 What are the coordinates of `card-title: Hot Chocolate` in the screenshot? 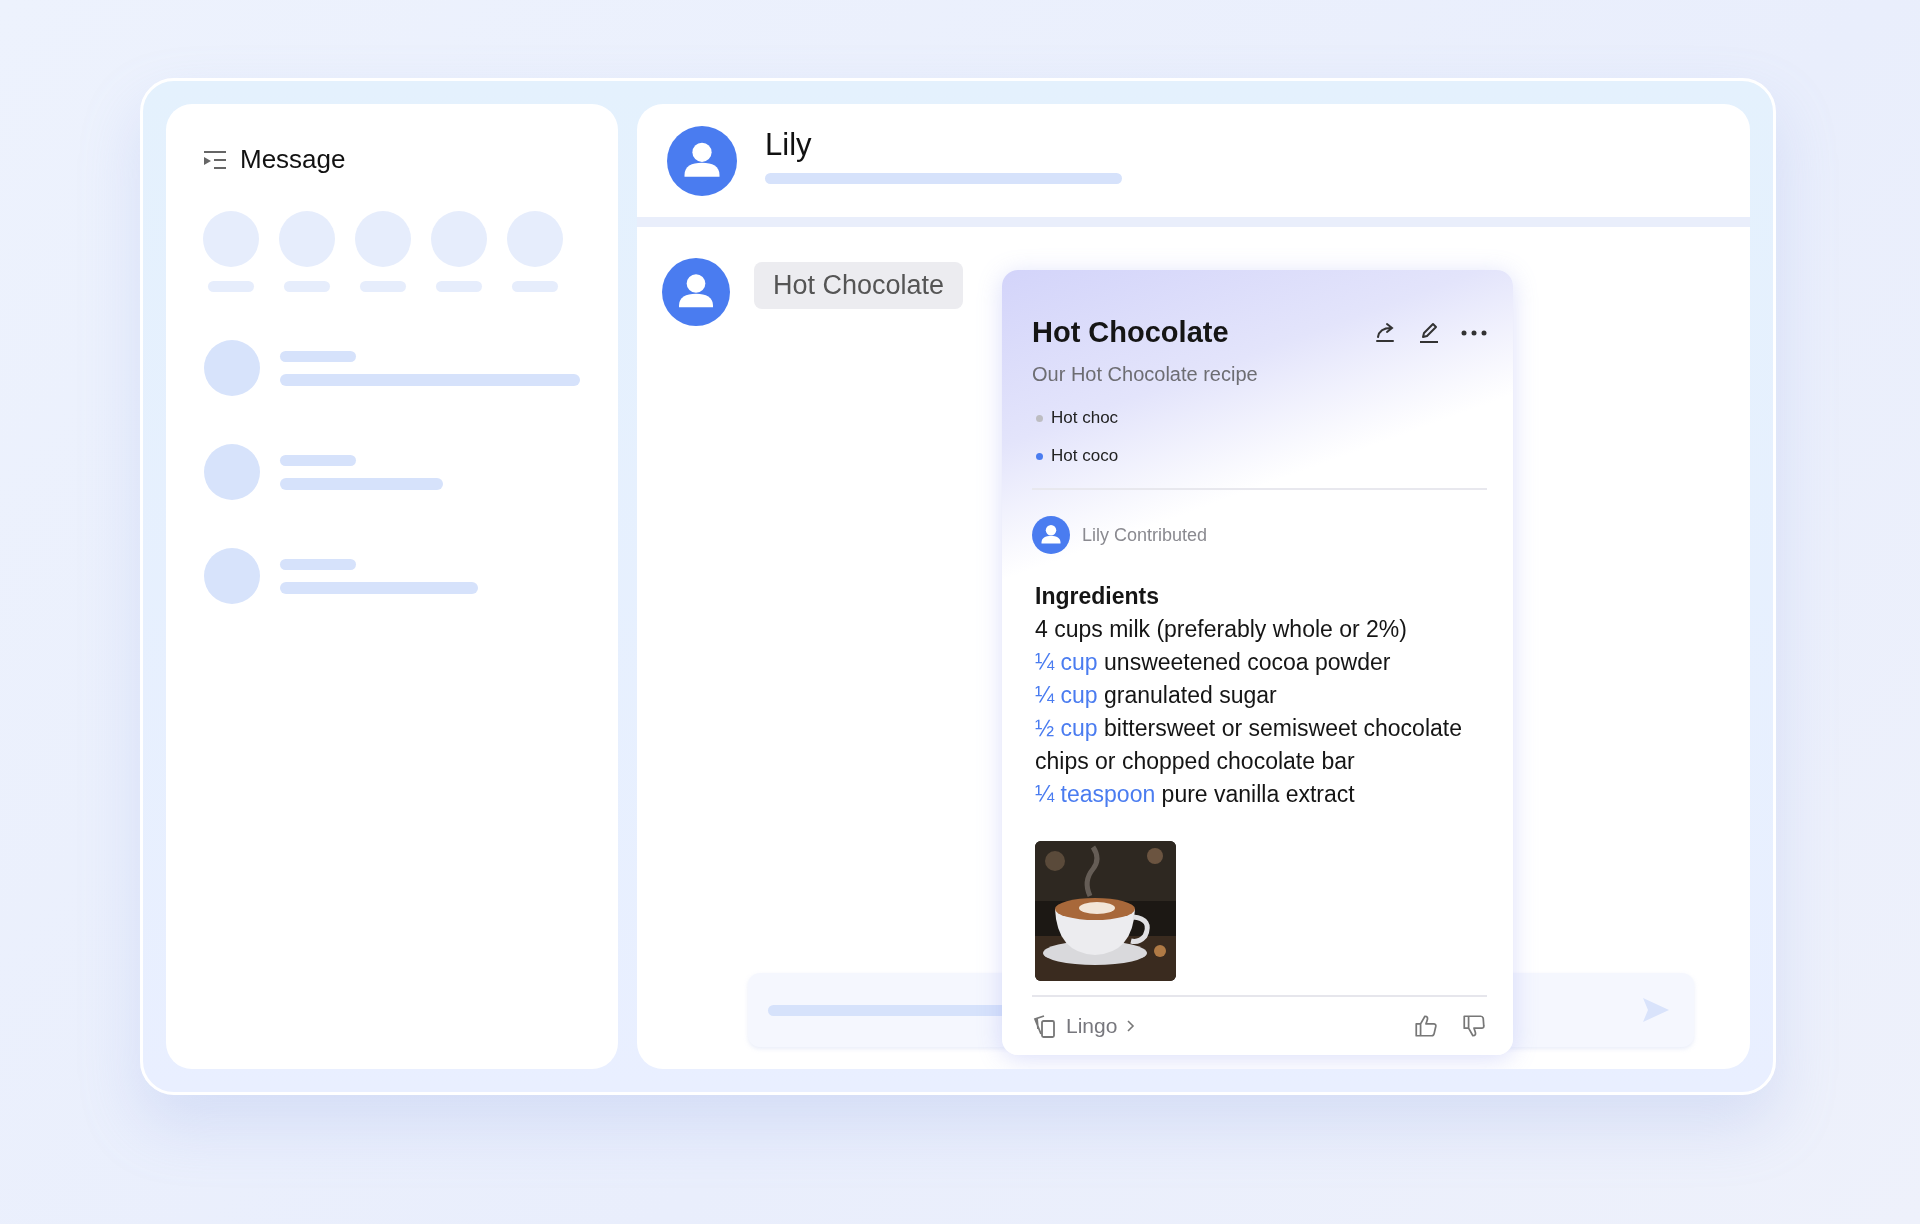 It's located at (1130, 332).